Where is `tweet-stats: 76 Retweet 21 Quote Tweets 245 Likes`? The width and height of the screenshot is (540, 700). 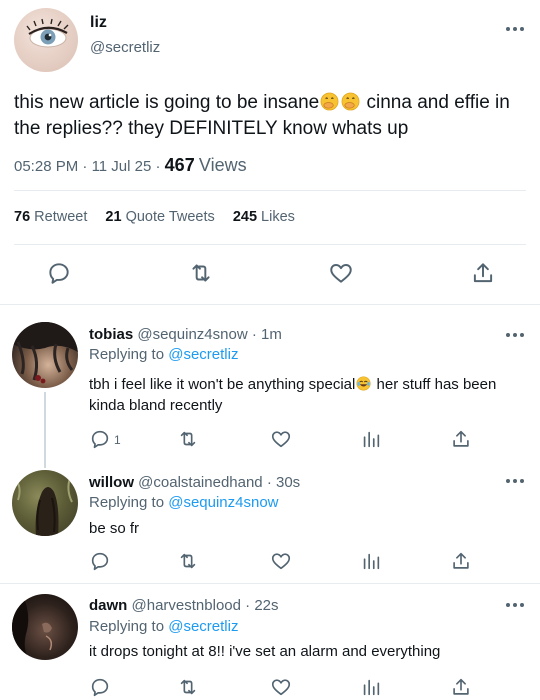
tweet-stats: 76 Retweet 21 Quote Tweets 245 Likes is located at coordinates (154, 217).